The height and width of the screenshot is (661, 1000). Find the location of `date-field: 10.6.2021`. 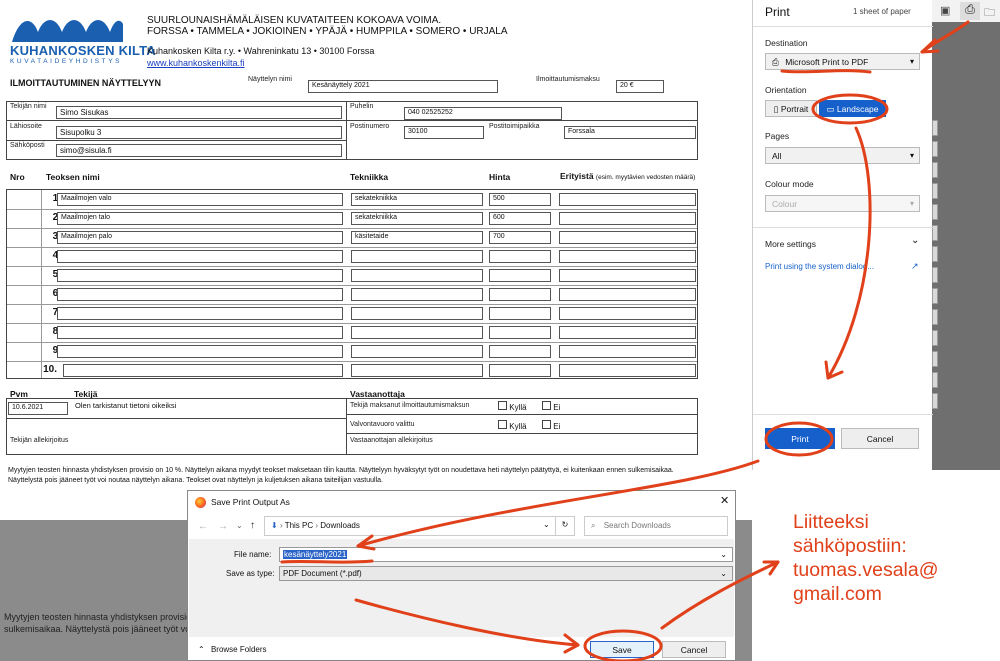

date-field: 10.6.2021 is located at coordinates (38, 408).